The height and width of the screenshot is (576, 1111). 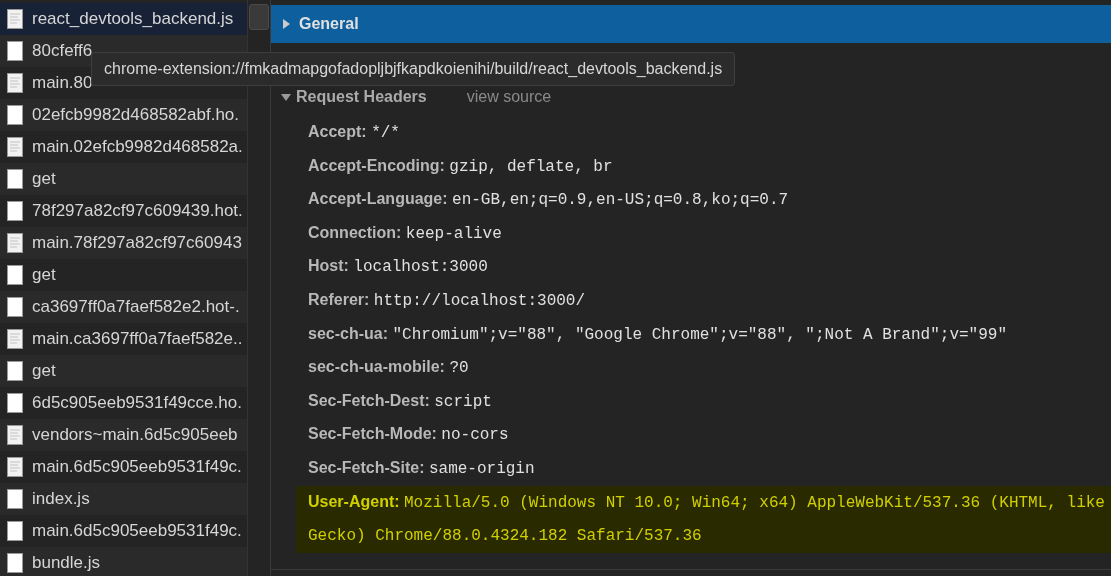 What do you see at coordinates (133, 19) in the screenshot?
I see `request-name: react_devtools_backend.js` at bounding box center [133, 19].